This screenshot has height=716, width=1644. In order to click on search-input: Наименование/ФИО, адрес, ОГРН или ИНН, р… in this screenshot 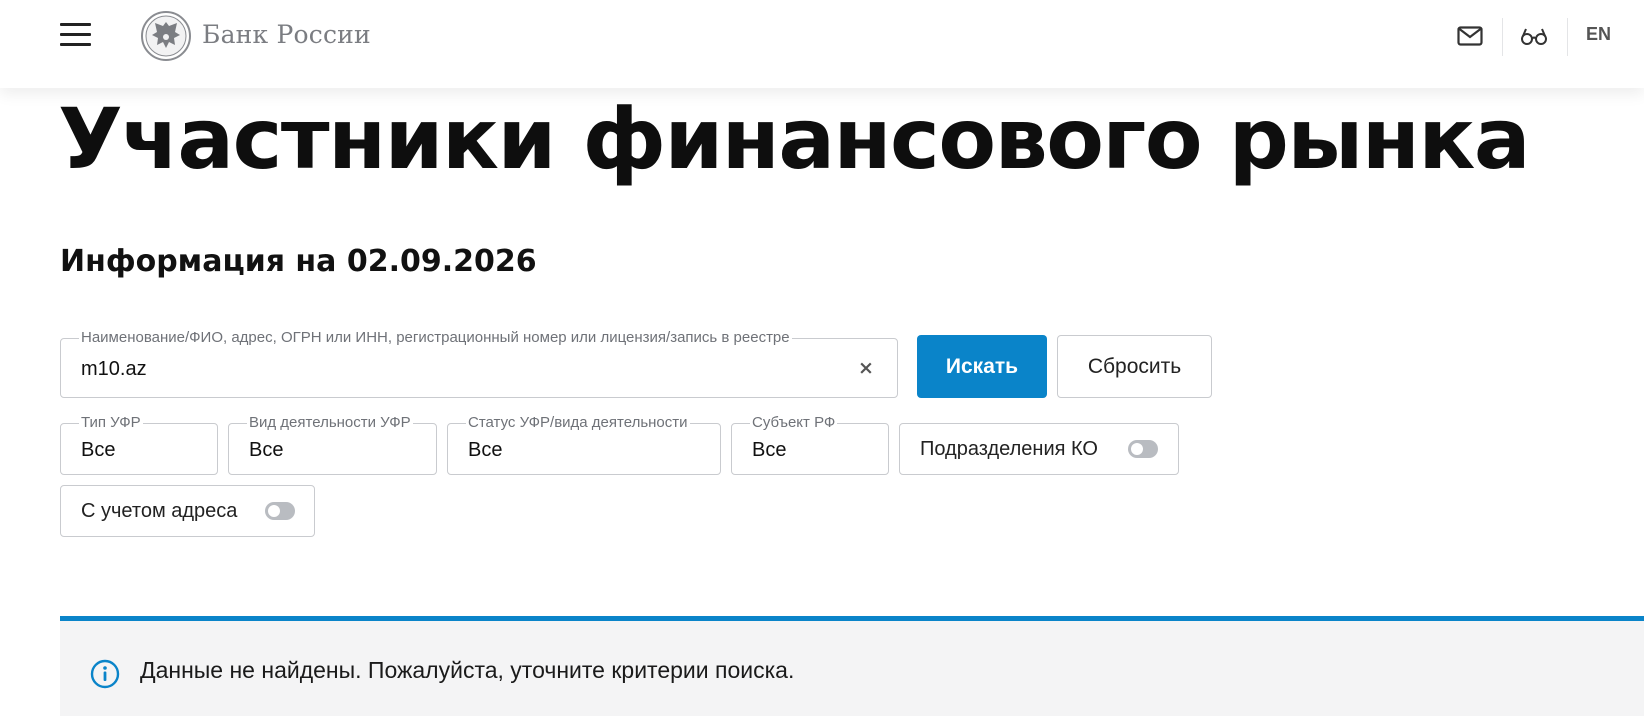, I will do `click(479, 363)`.